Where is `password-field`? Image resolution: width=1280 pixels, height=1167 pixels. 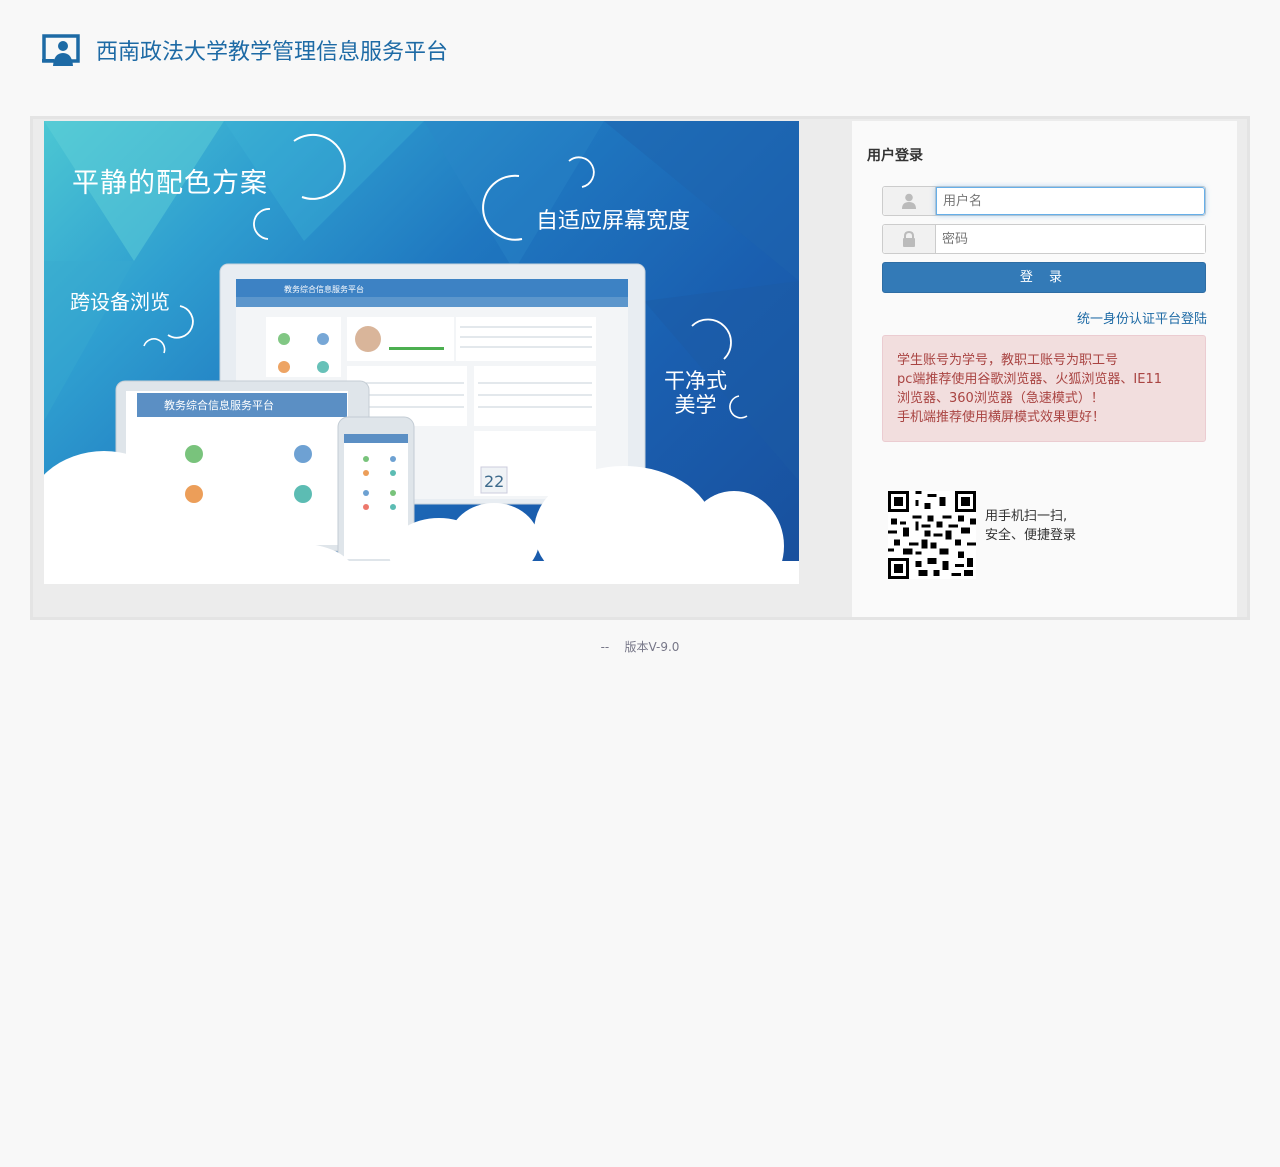 password-field is located at coordinates (1044, 239).